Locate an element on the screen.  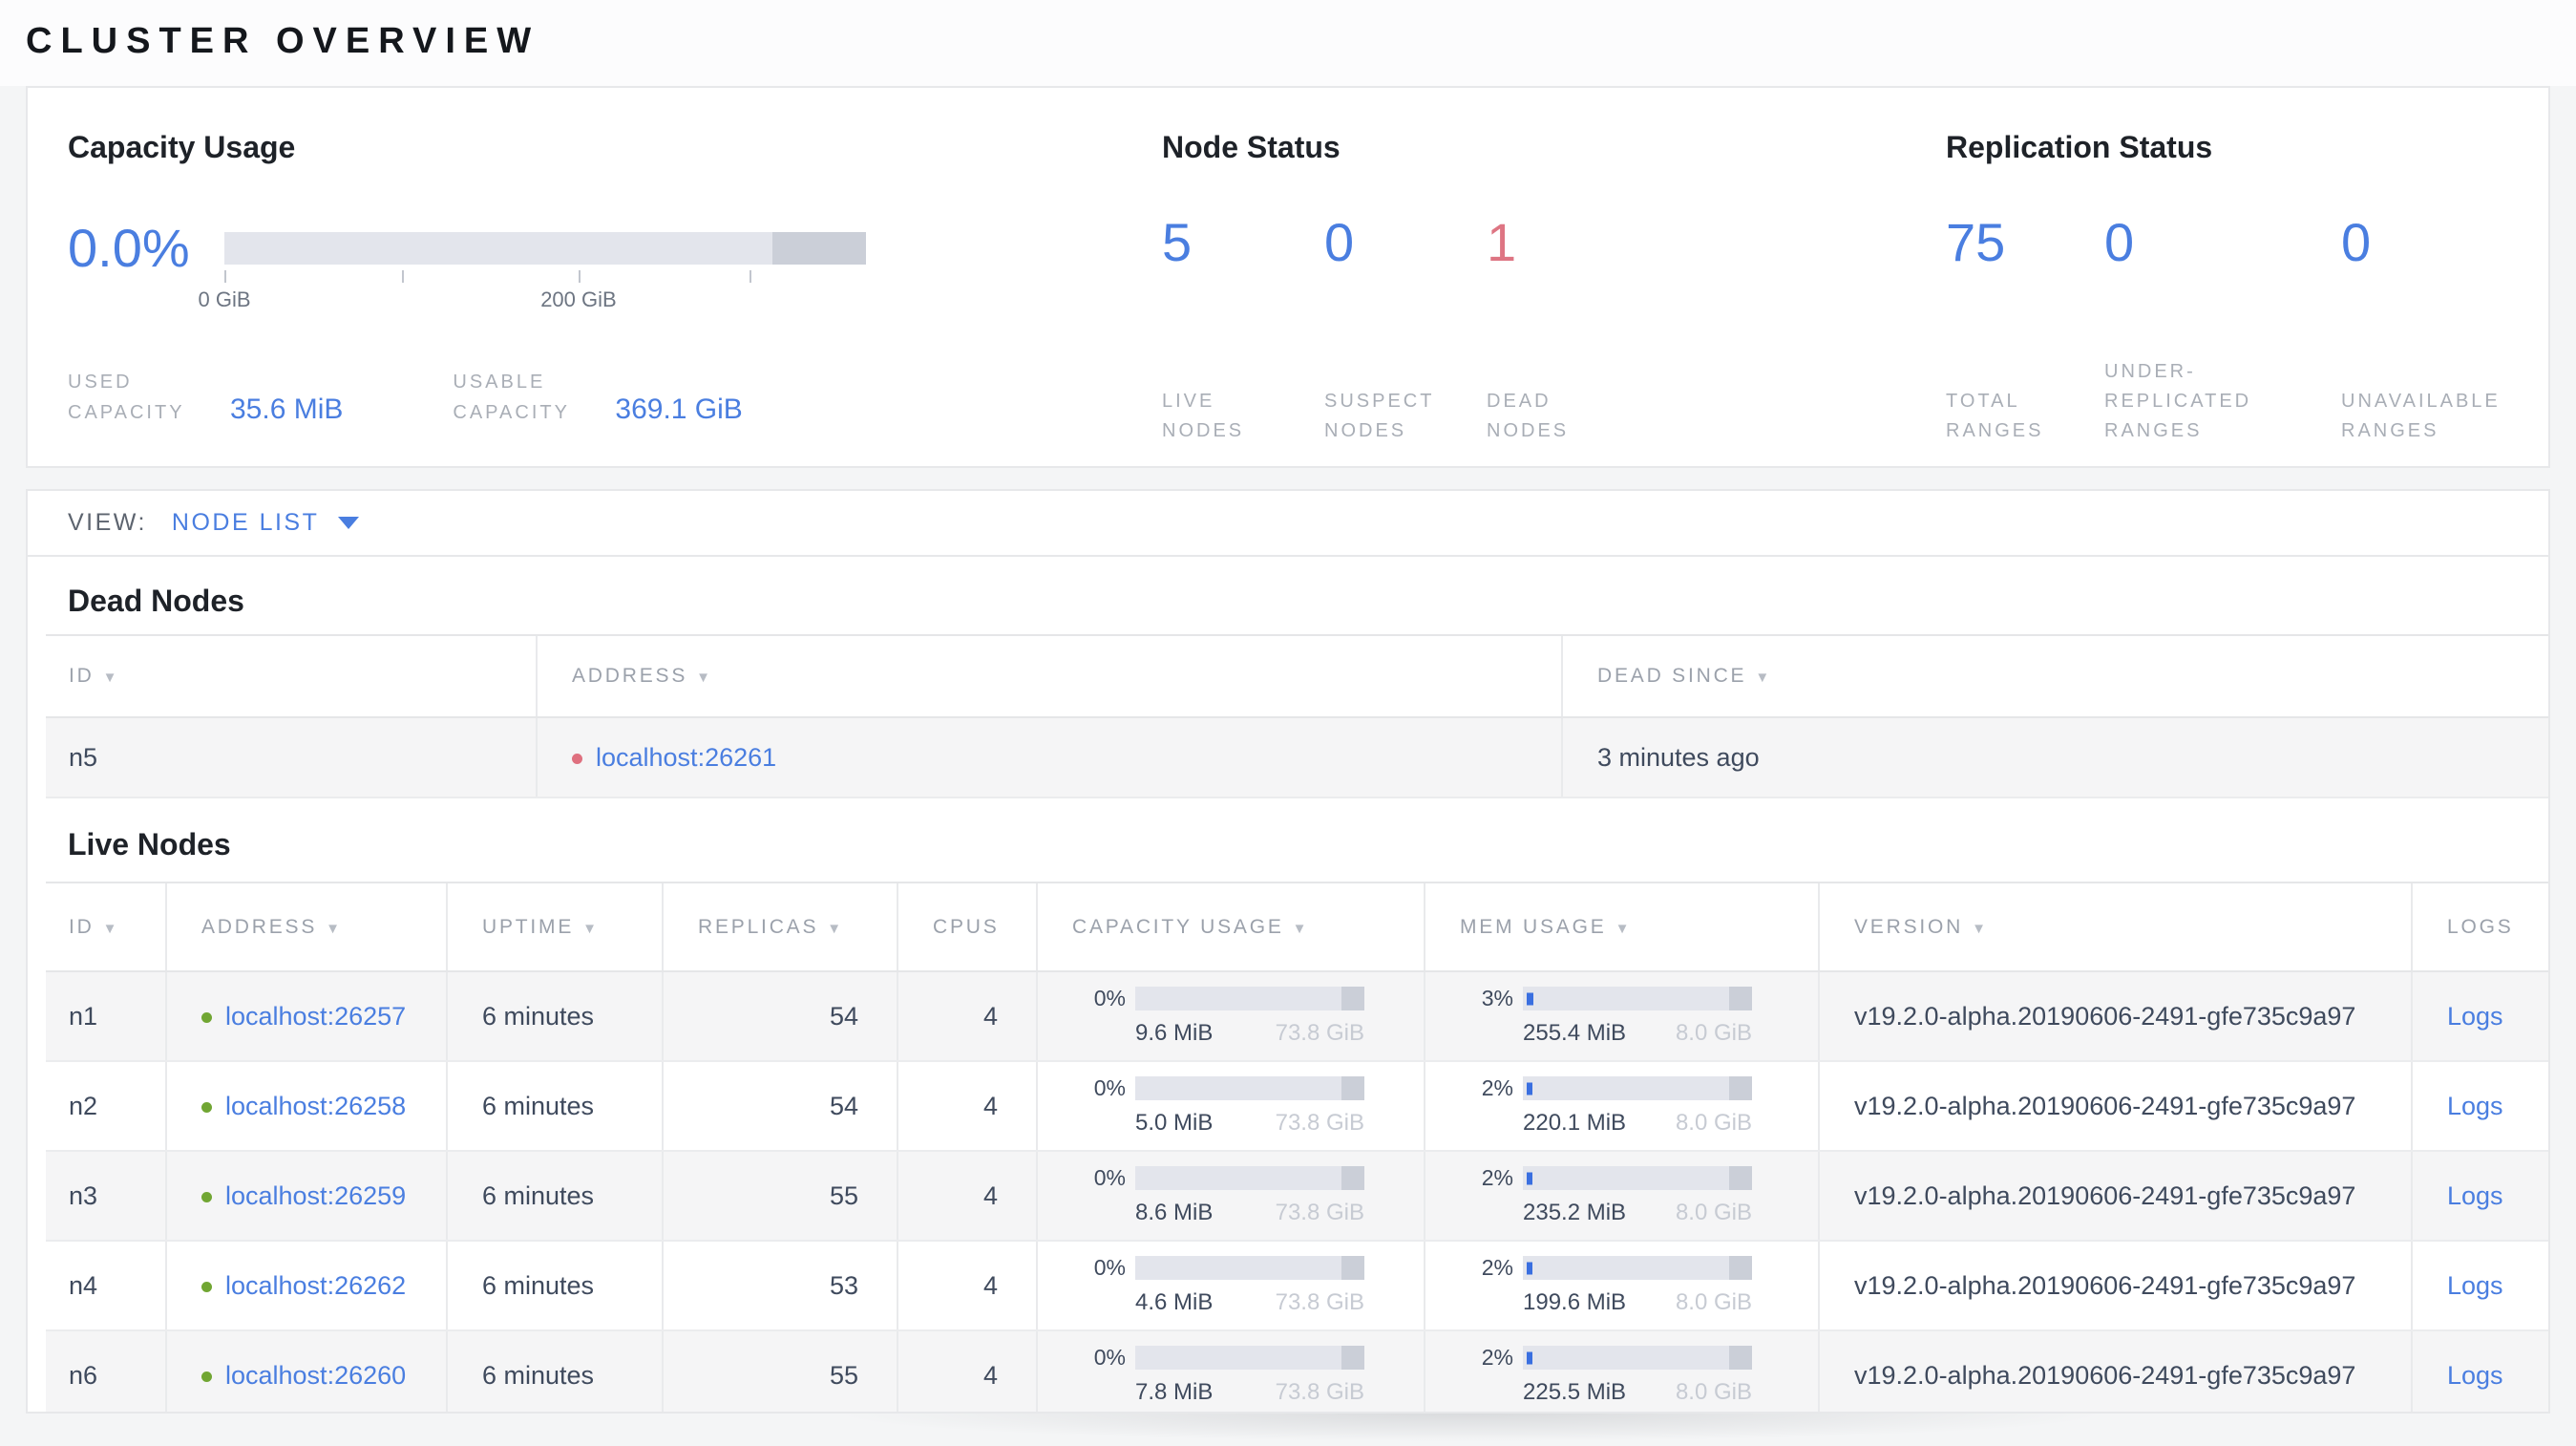
node-address-link: localhost:26261 is located at coordinates (686, 758).